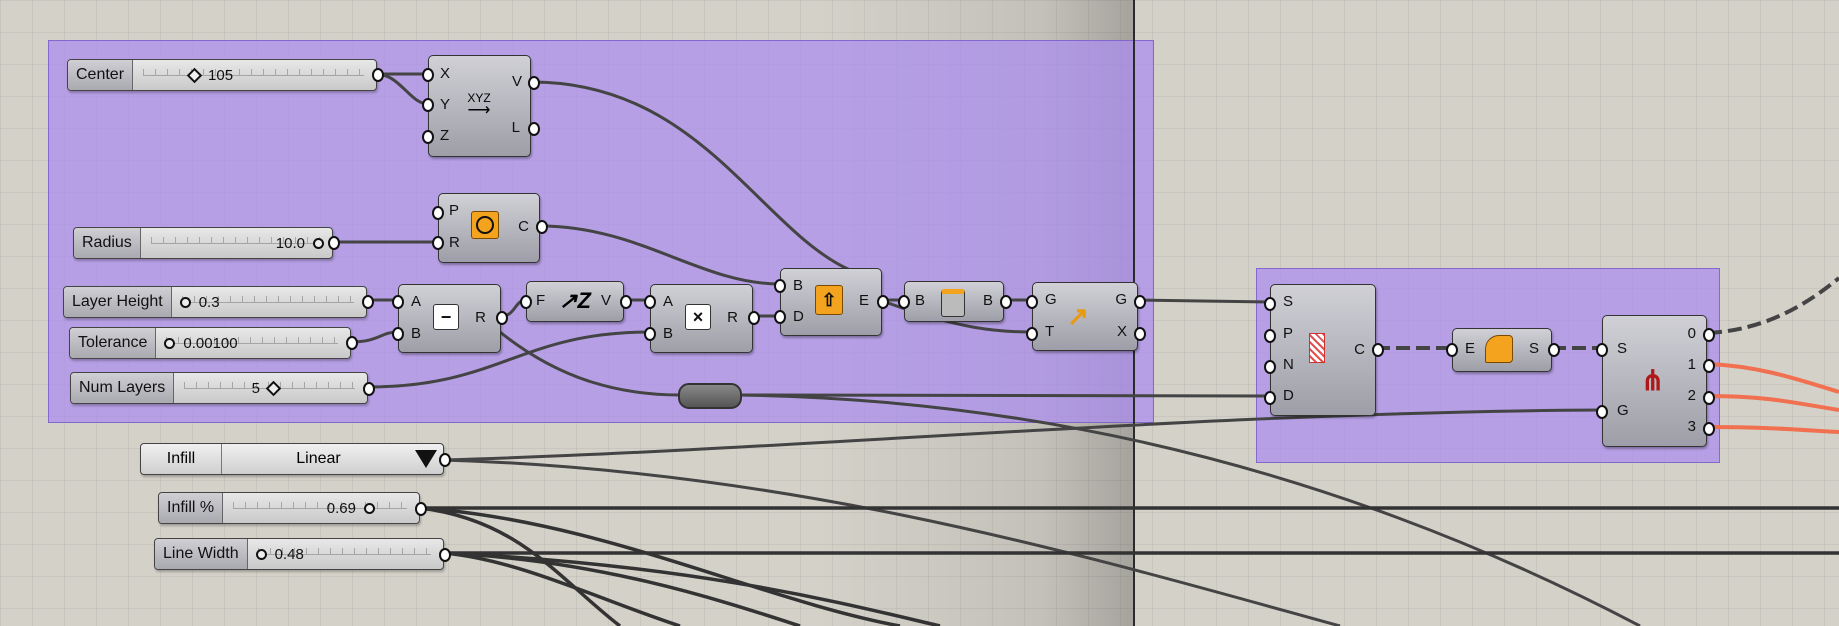 The image size is (1839, 626). Describe the element at coordinates (798, 316) in the screenshot. I see `input-d-label: D` at that location.